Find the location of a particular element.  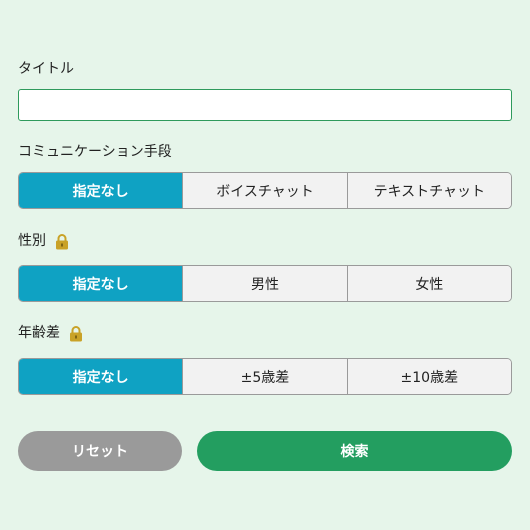

age-gap-label-row: 年齢差 is located at coordinates (51, 333).